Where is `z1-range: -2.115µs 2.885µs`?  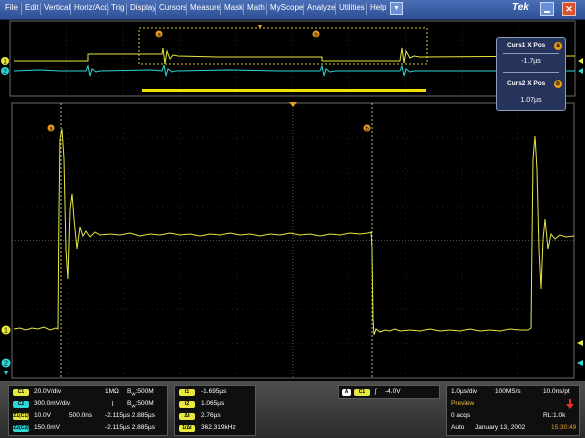 z1-range: -2.115µs 2.885µs is located at coordinates (130, 415).